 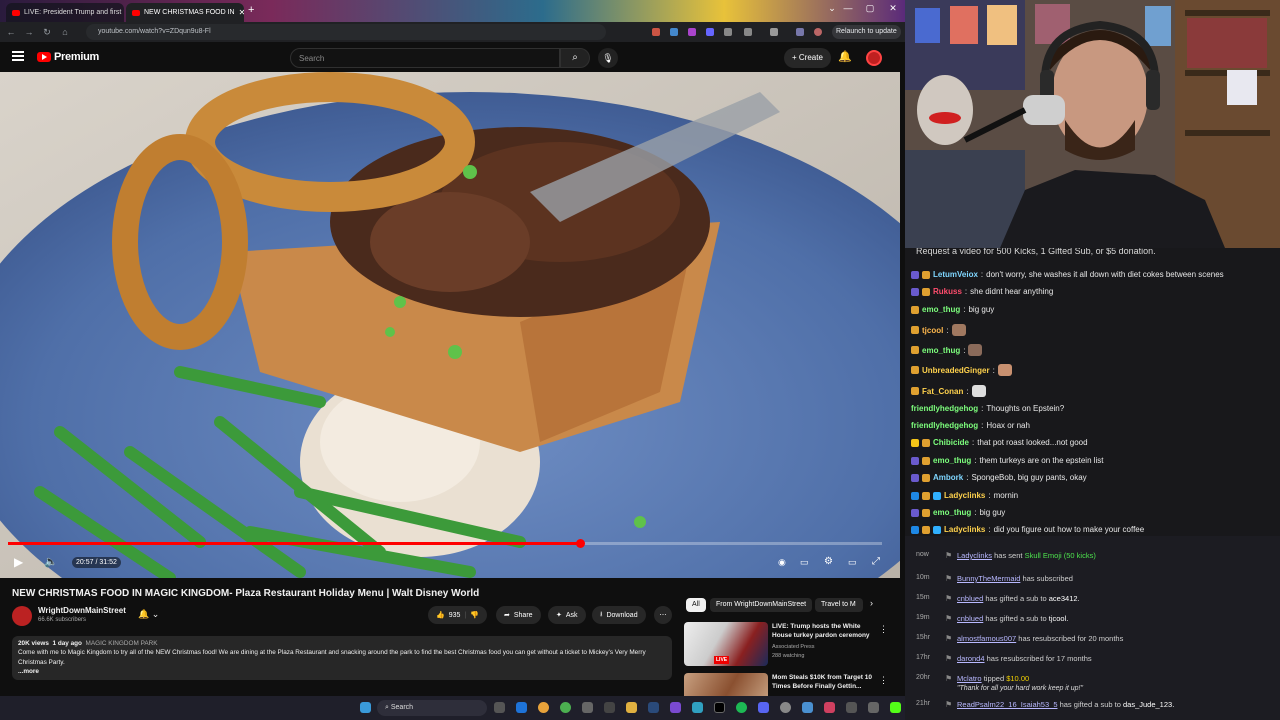 What do you see at coordinates (845, 56) in the screenshot?
I see `notifications-bell-icon: 🔔` at bounding box center [845, 56].